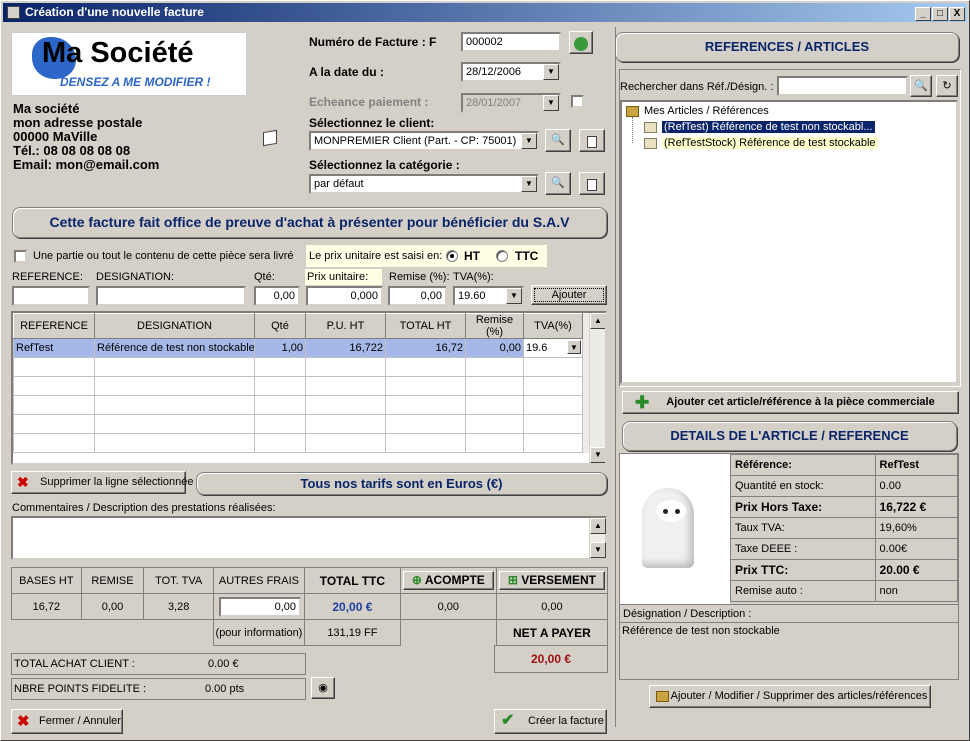  Describe the element at coordinates (323, 688) in the screenshot. I see `view-points-button: ◉` at that location.